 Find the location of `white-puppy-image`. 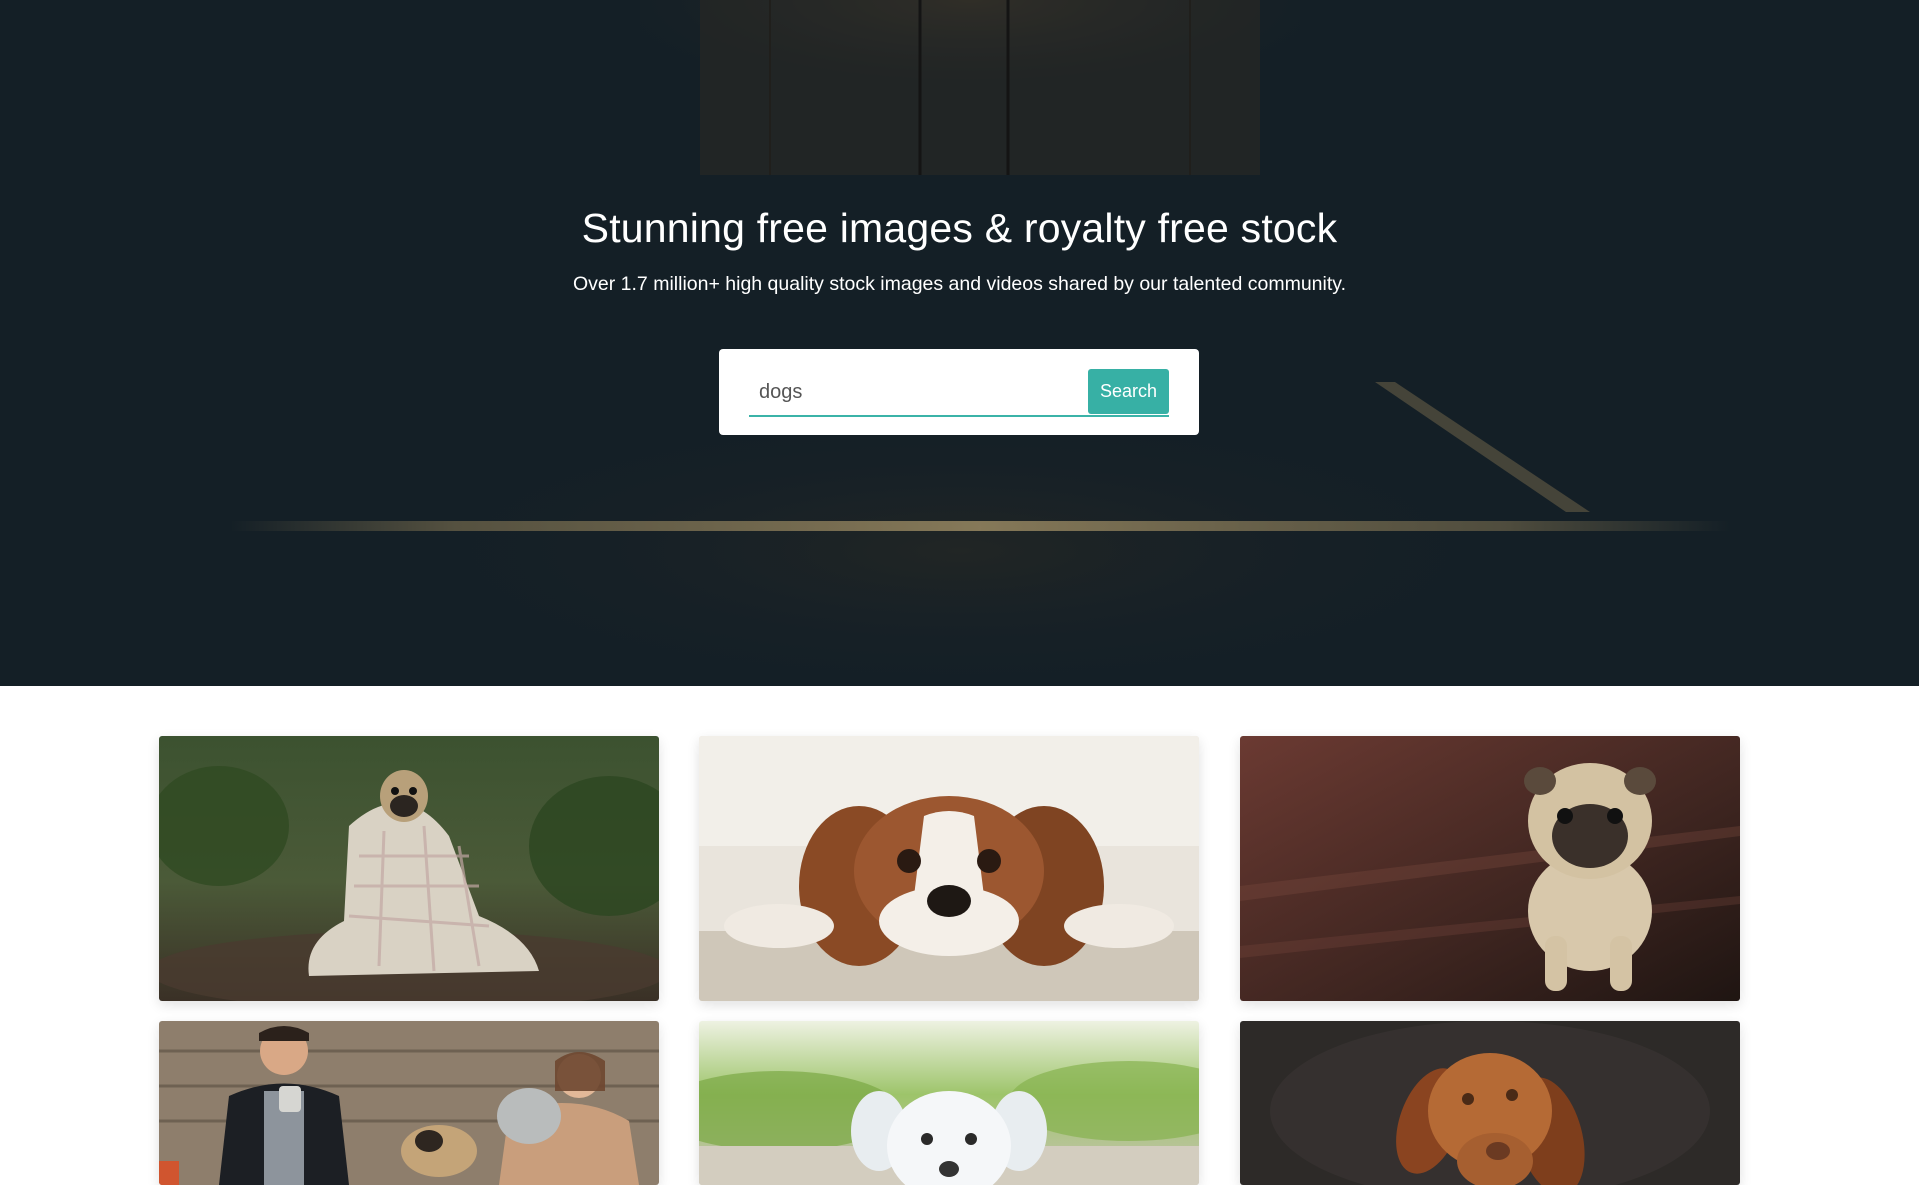

white-puppy-image is located at coordinates (949, 1103).